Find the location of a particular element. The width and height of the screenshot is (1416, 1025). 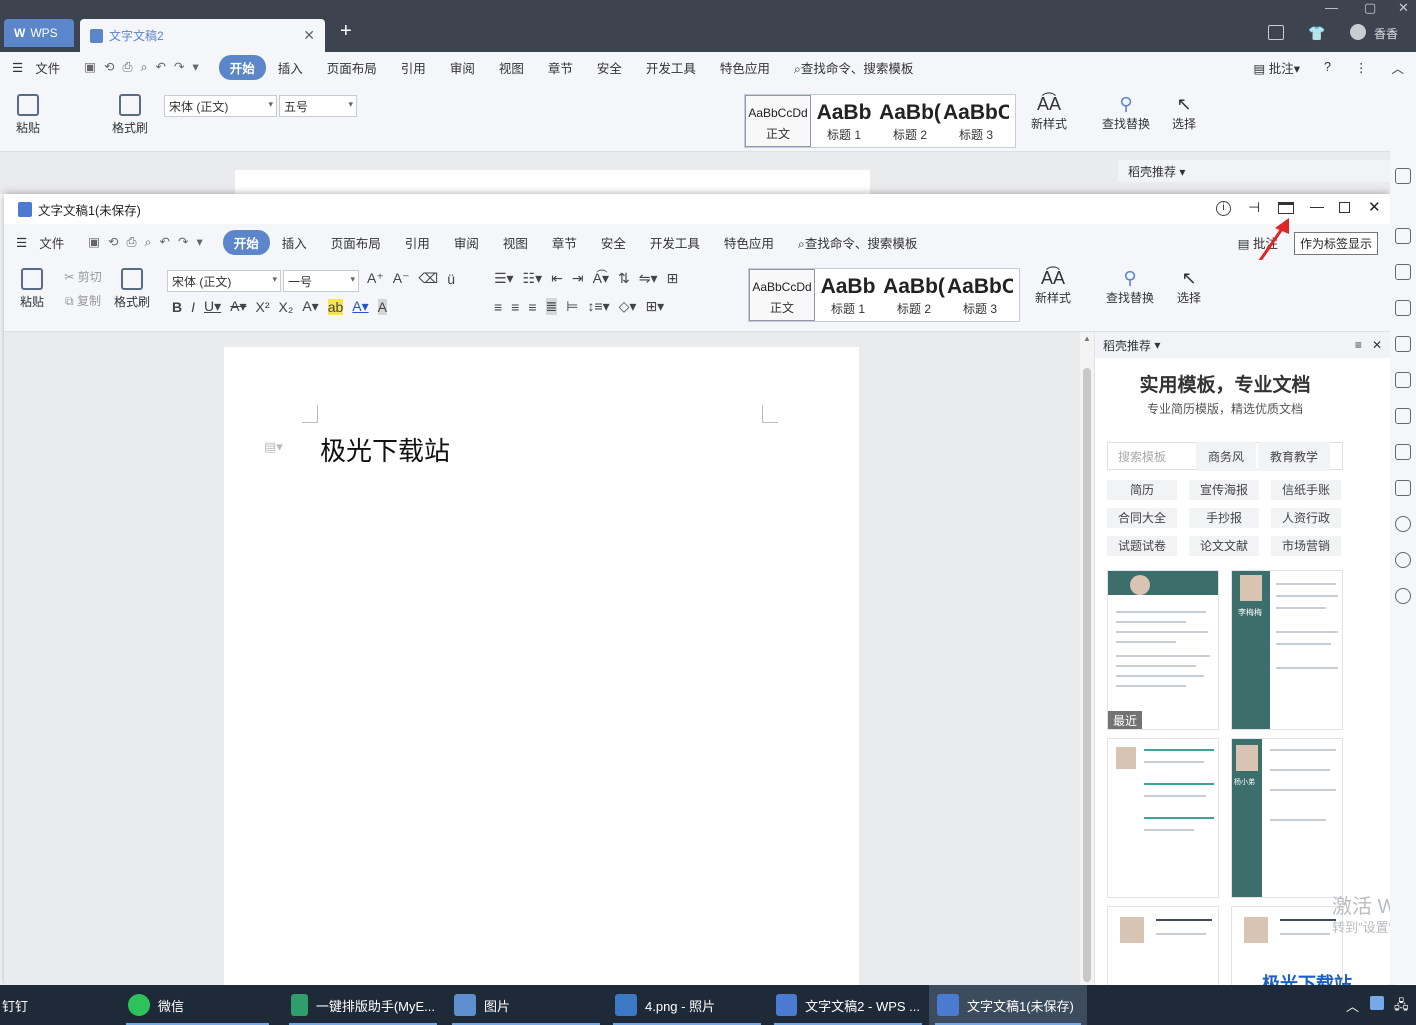

new-style-button: A͡A 新样式 is located at coordinates (1053, 287).